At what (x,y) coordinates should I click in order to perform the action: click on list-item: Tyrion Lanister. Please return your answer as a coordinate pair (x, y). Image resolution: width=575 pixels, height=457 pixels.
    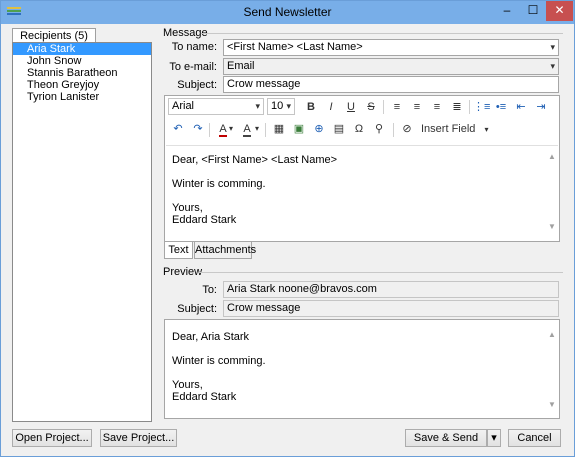
    Looking at the image, I should click on (82, 97).